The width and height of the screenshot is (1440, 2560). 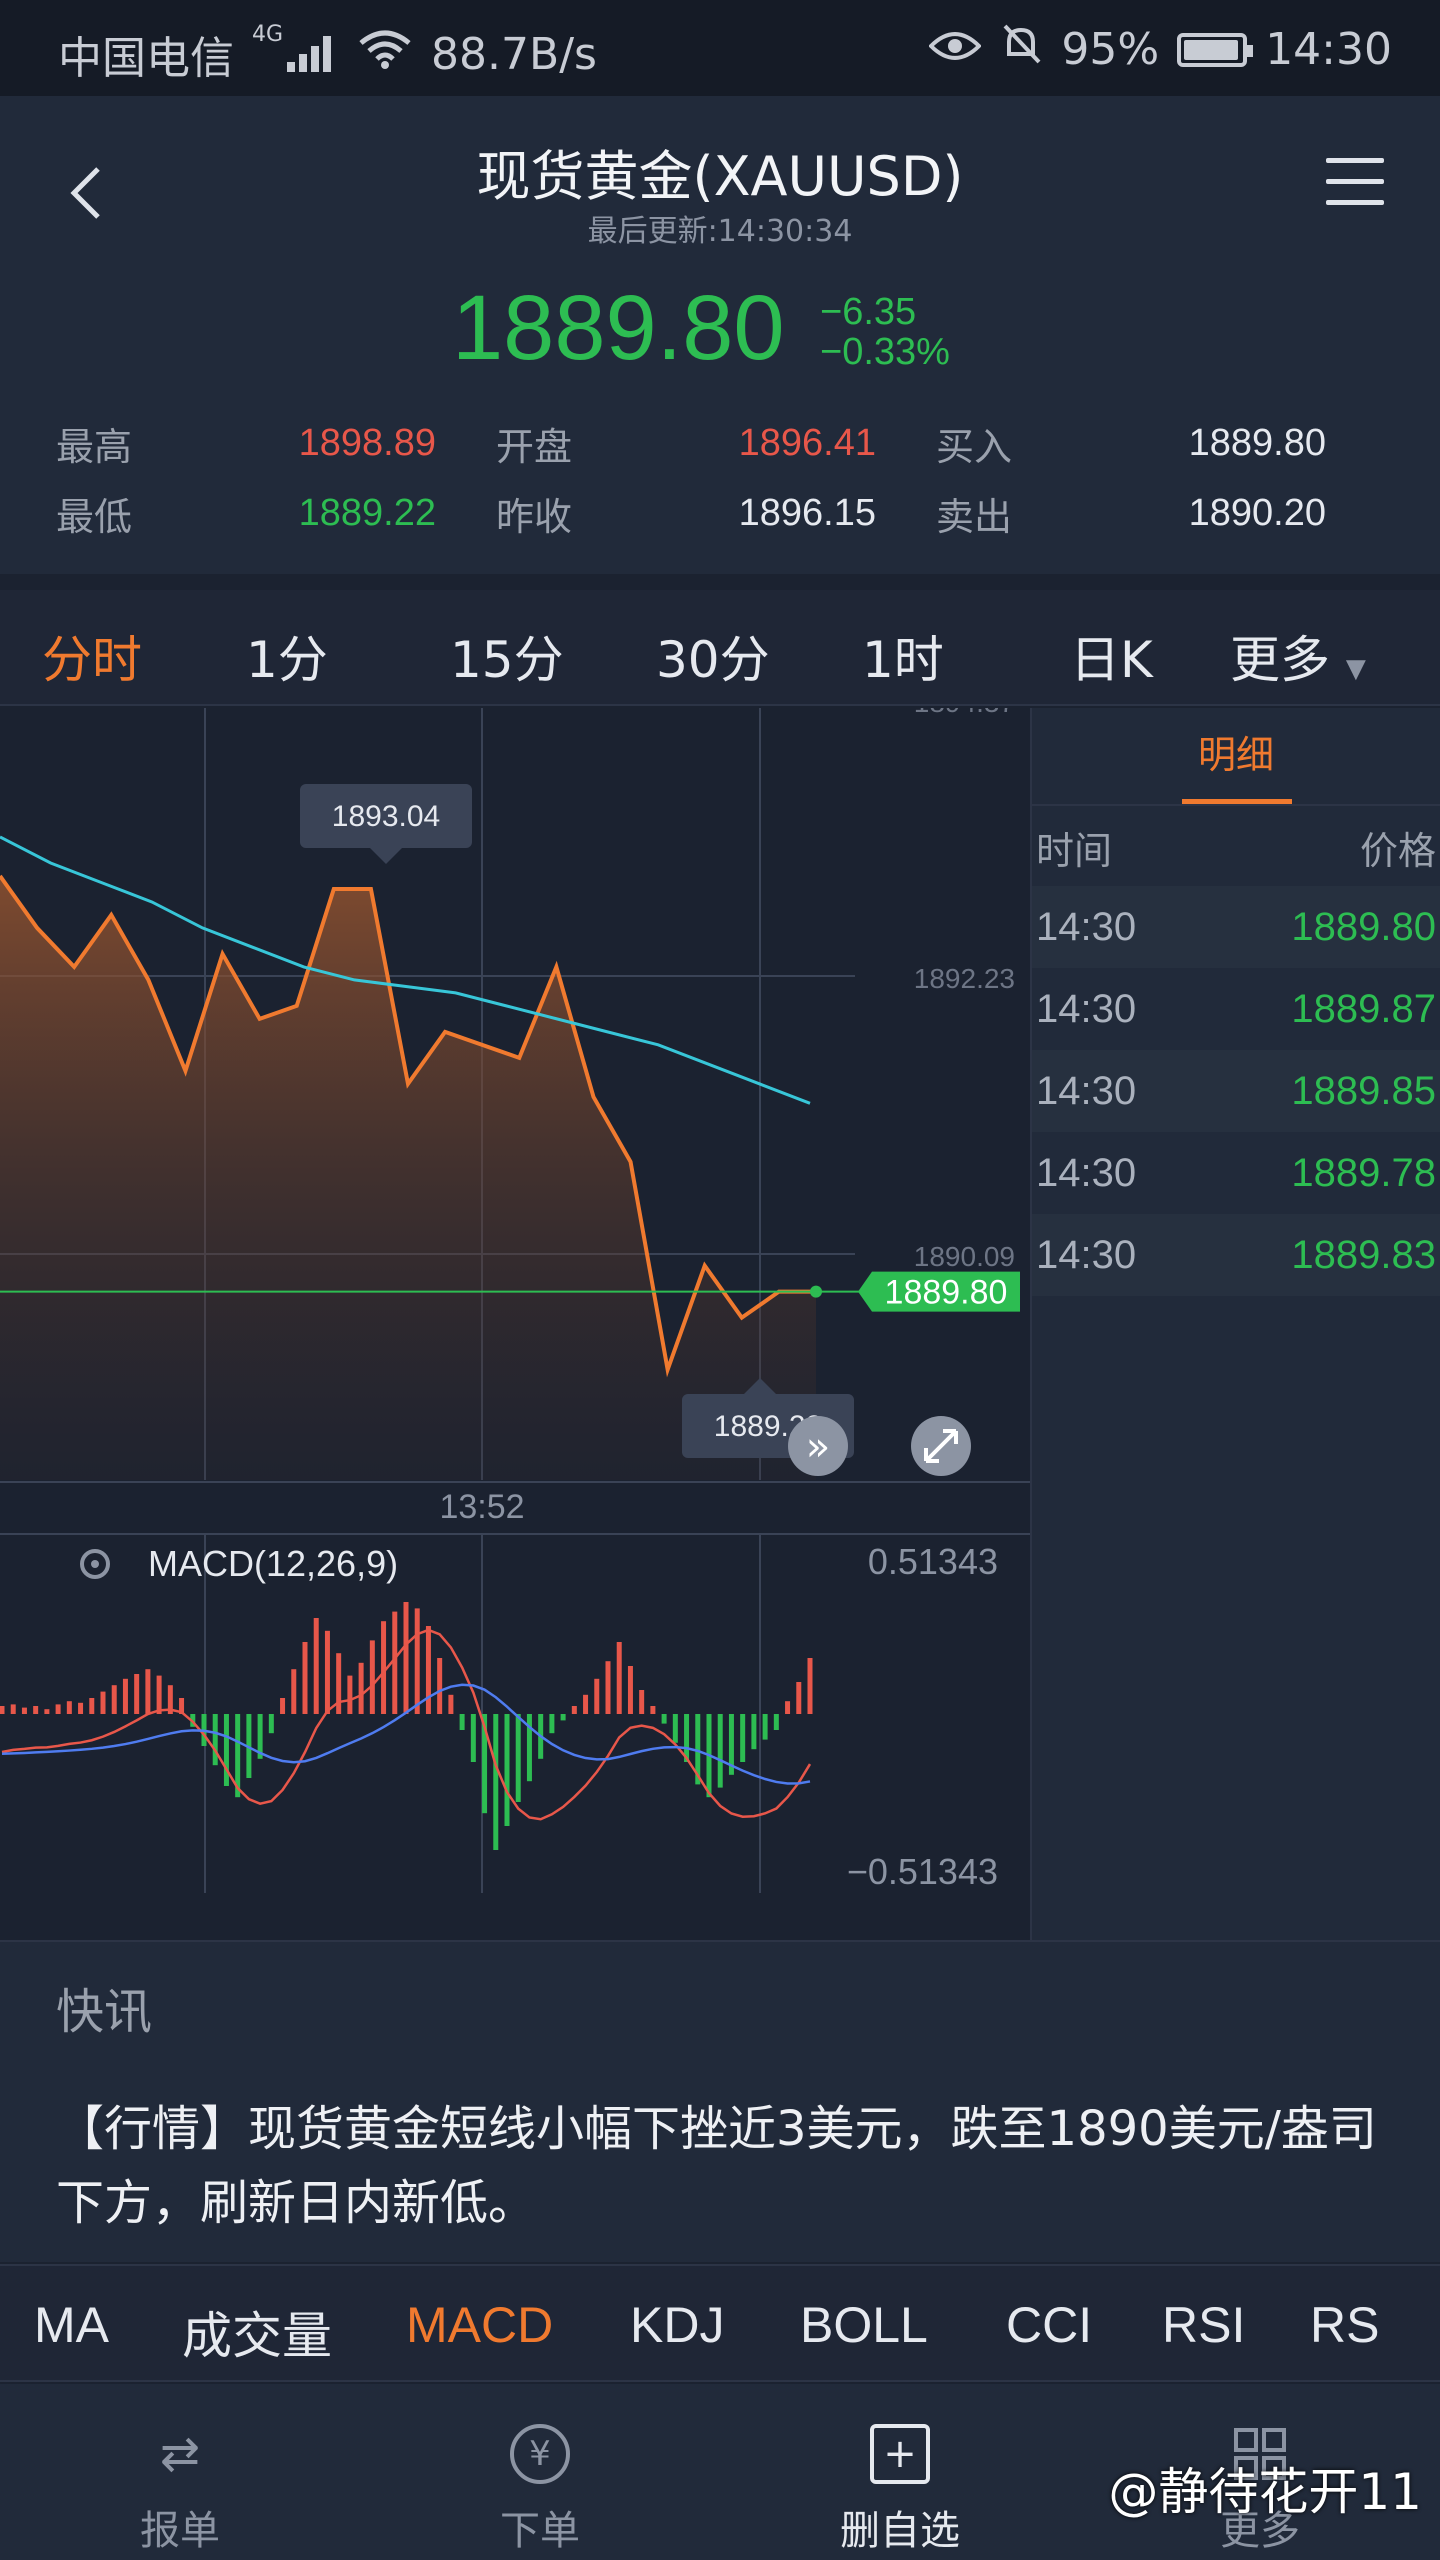 I want to click on clock: 14:30, so click(x=1328, y=49).